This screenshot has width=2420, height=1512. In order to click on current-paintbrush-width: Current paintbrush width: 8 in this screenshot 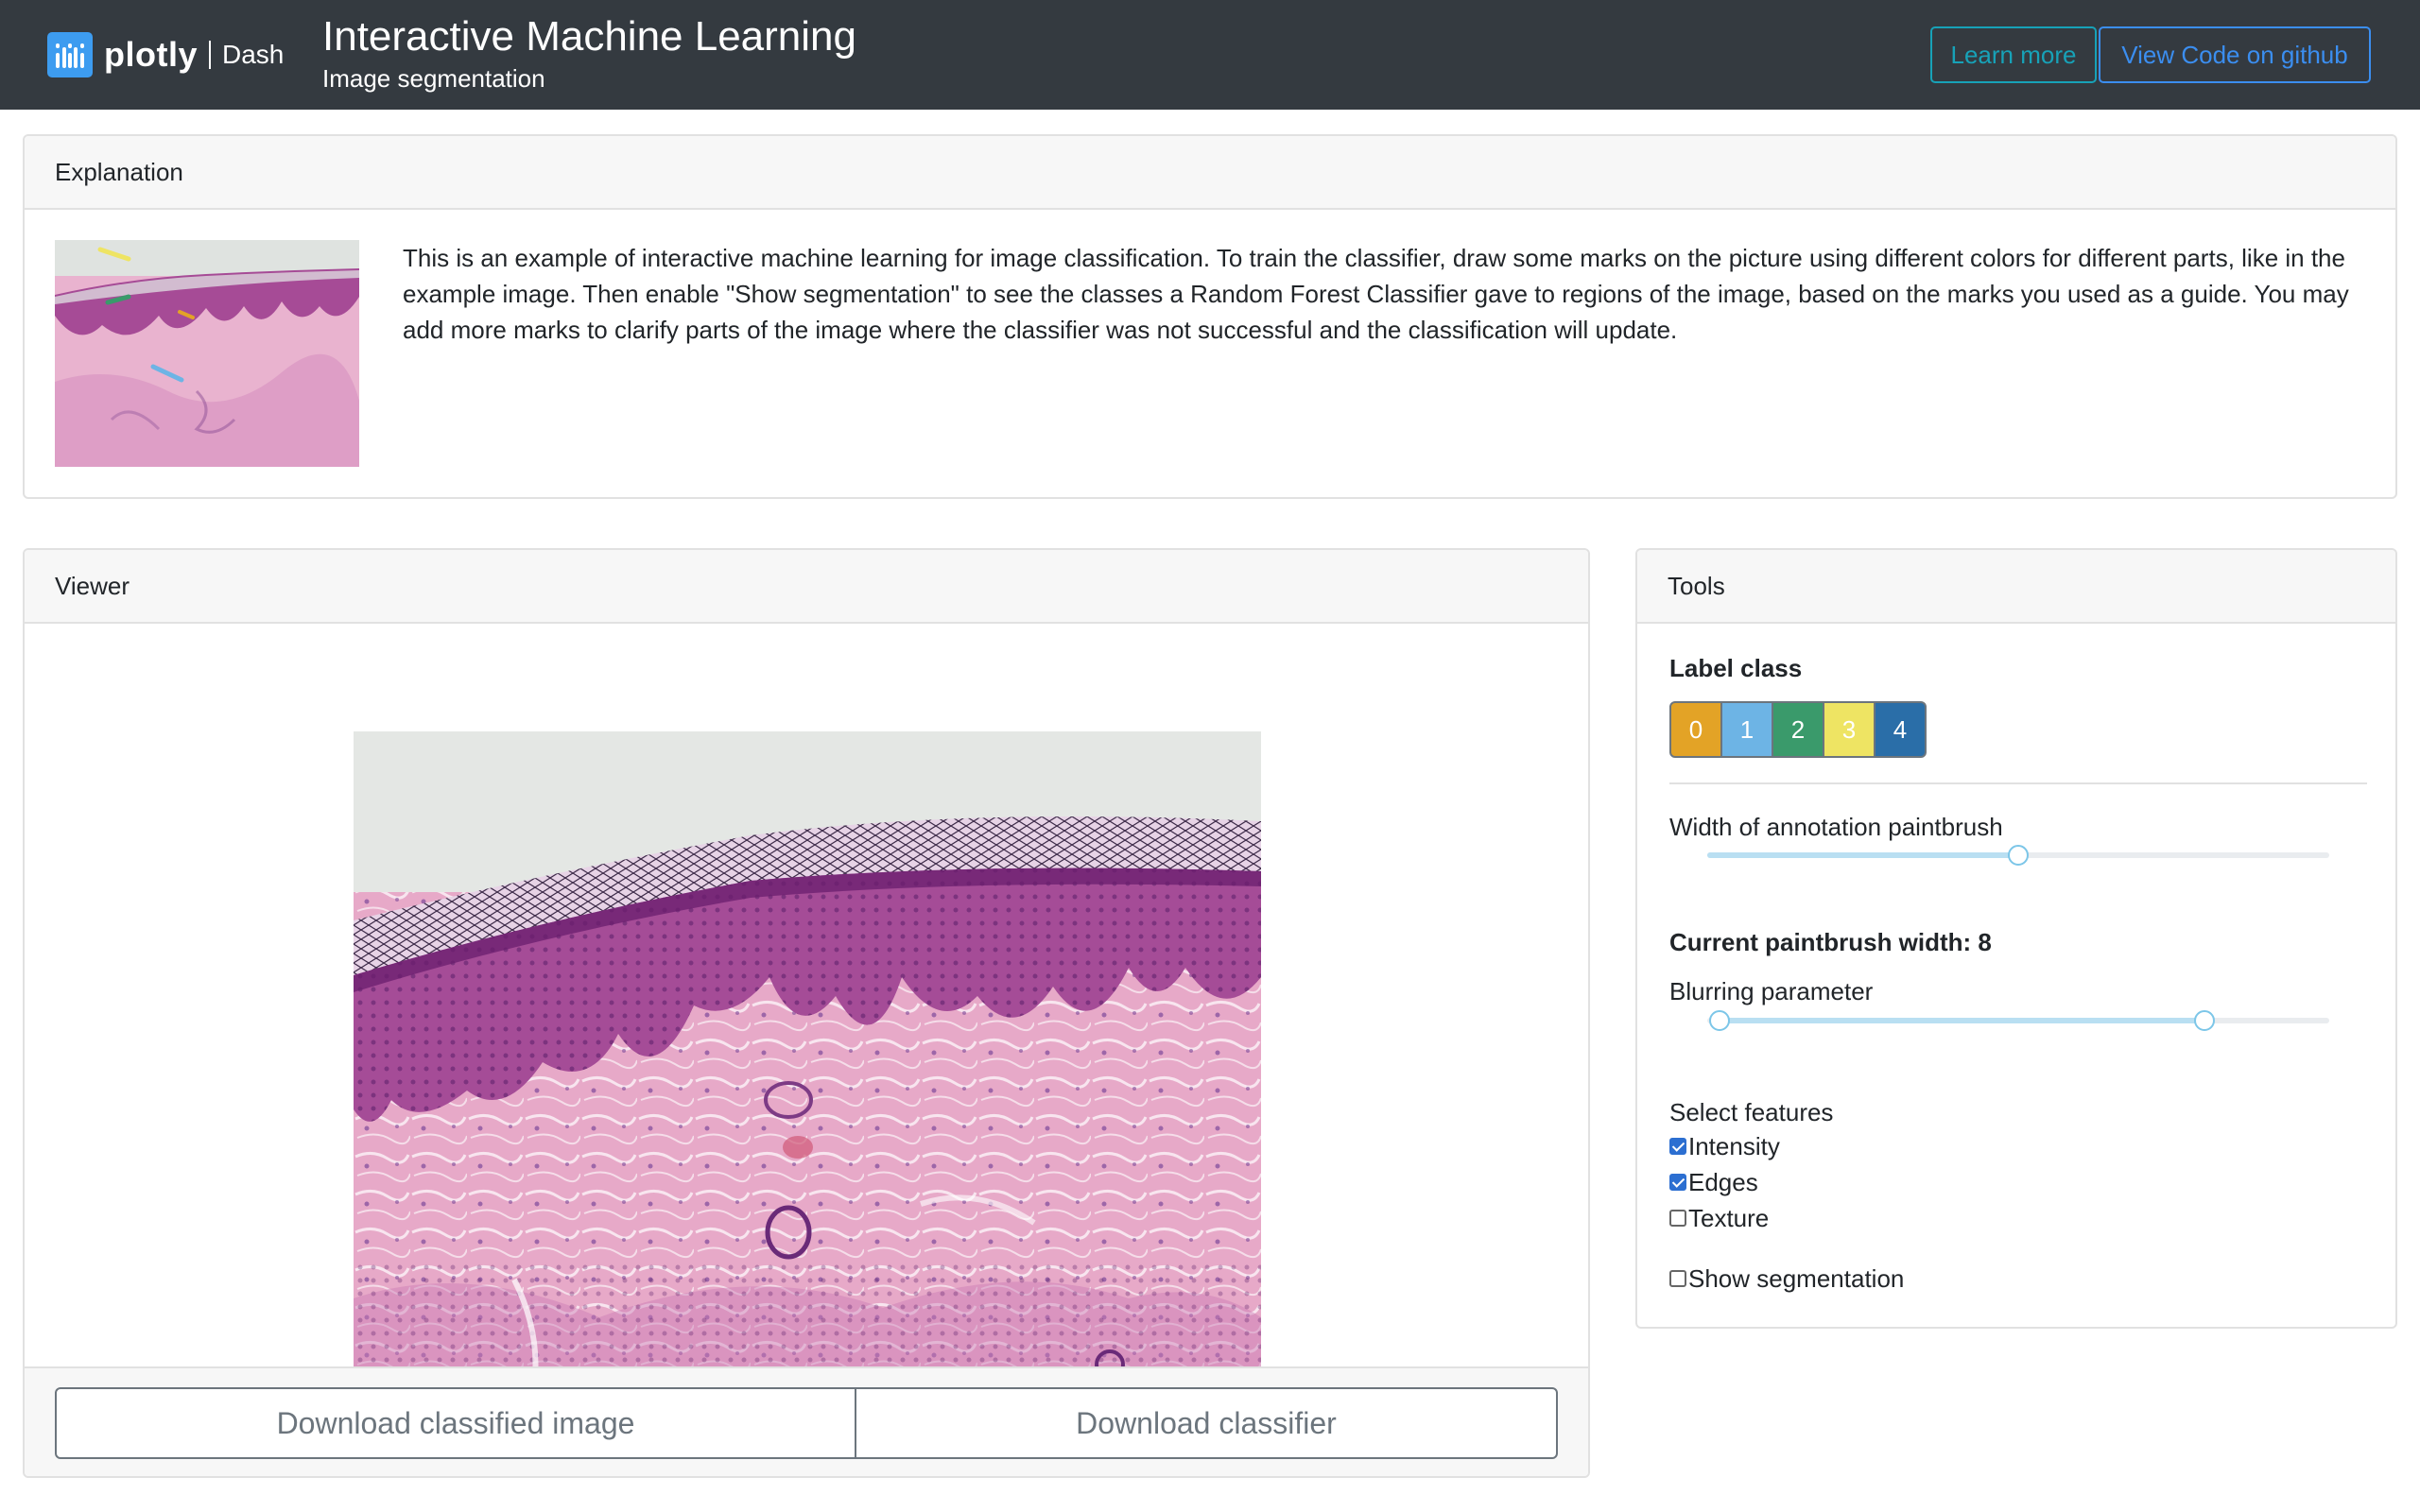, I will do `click(1830, 942)`.